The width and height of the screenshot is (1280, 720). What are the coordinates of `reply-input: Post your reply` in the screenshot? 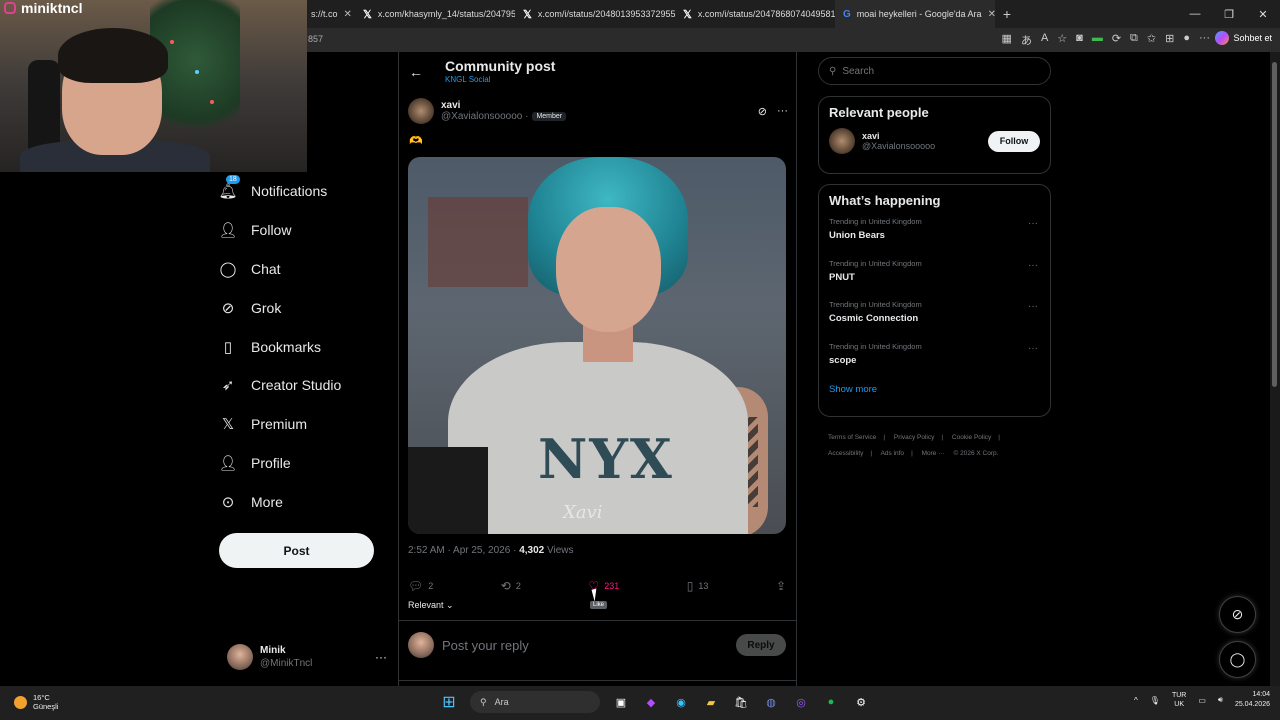 It's located at (485, 645).